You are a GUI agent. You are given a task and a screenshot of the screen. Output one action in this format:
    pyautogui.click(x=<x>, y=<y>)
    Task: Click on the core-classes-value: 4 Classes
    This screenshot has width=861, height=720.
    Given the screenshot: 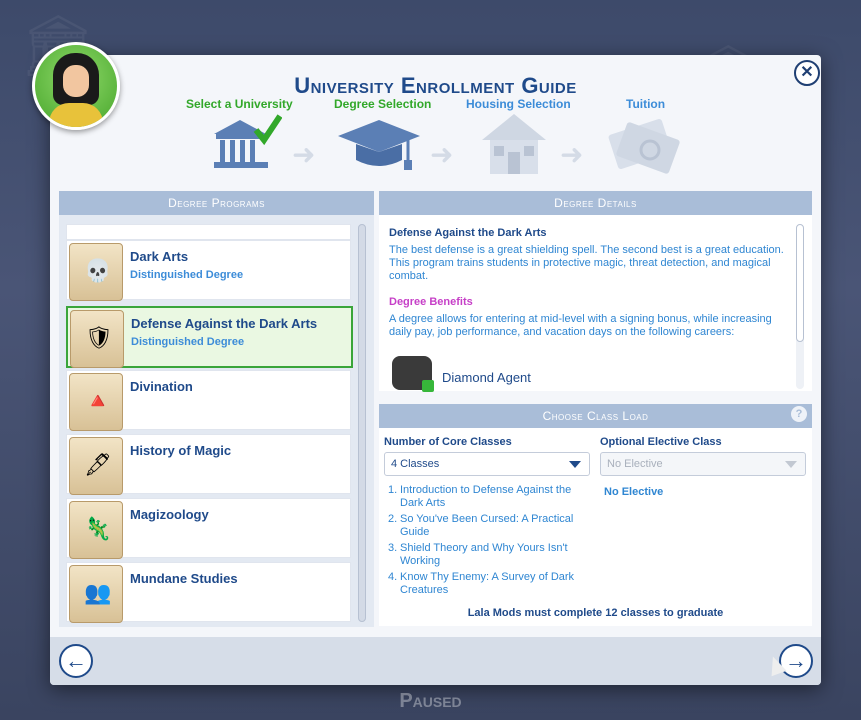 What is the action you would take?
    pyautogui.click(x=415, y=464)
    